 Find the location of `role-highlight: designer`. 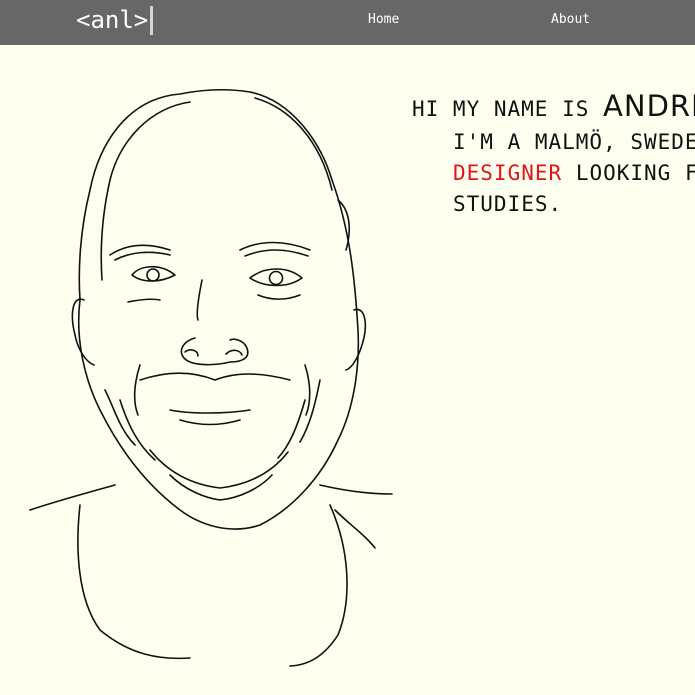

role-highlight: designer is located at coordinates (508, 173).